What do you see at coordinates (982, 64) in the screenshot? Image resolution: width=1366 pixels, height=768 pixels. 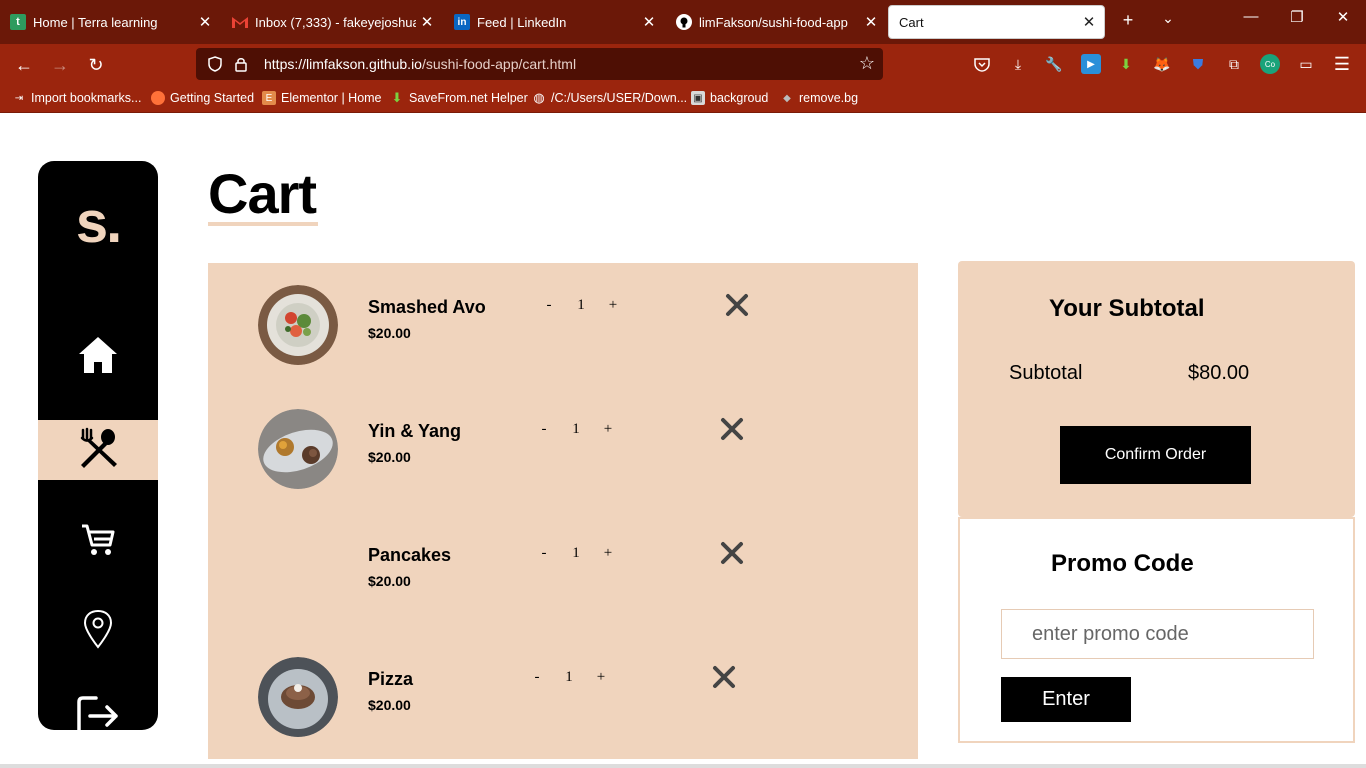 I see `pocket-icon` at bounding box center [982, 64].